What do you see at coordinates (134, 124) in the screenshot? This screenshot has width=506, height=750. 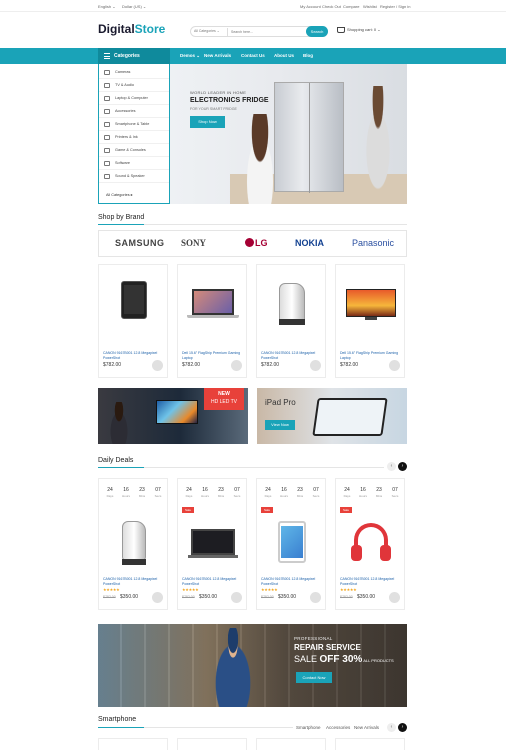 I see `sidebar-item-smartphone: Smartphone & Table` at bounding box center [134, 124].